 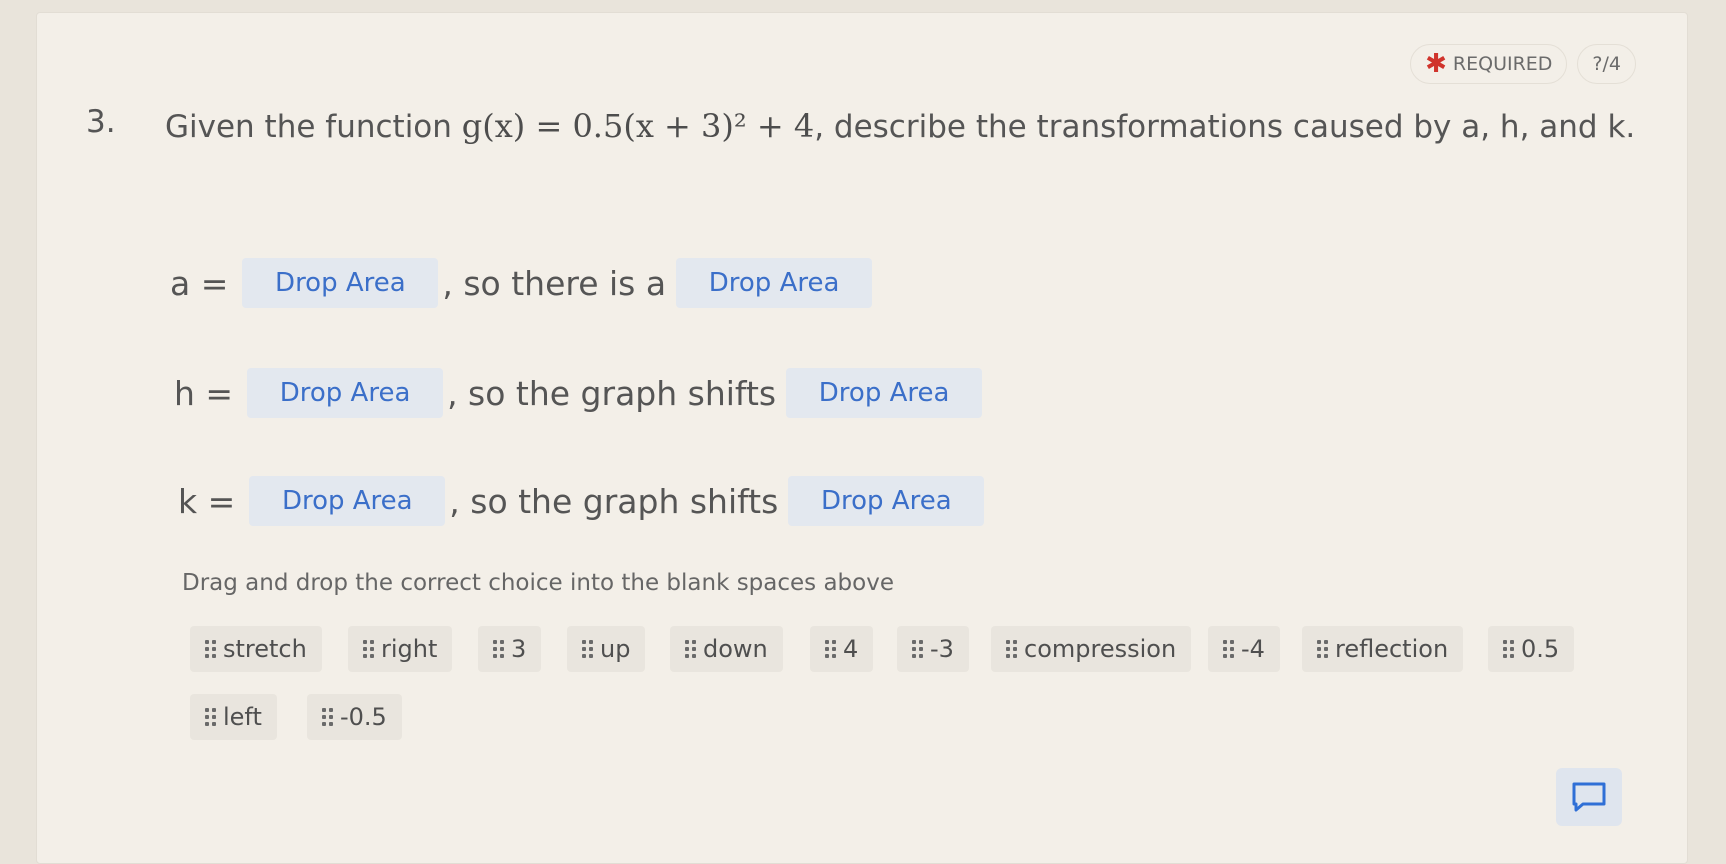 What do you see at coordinates (842, 649) in the screenshot?
I see `choice-chip: 4` at bounding box center [842, 649].